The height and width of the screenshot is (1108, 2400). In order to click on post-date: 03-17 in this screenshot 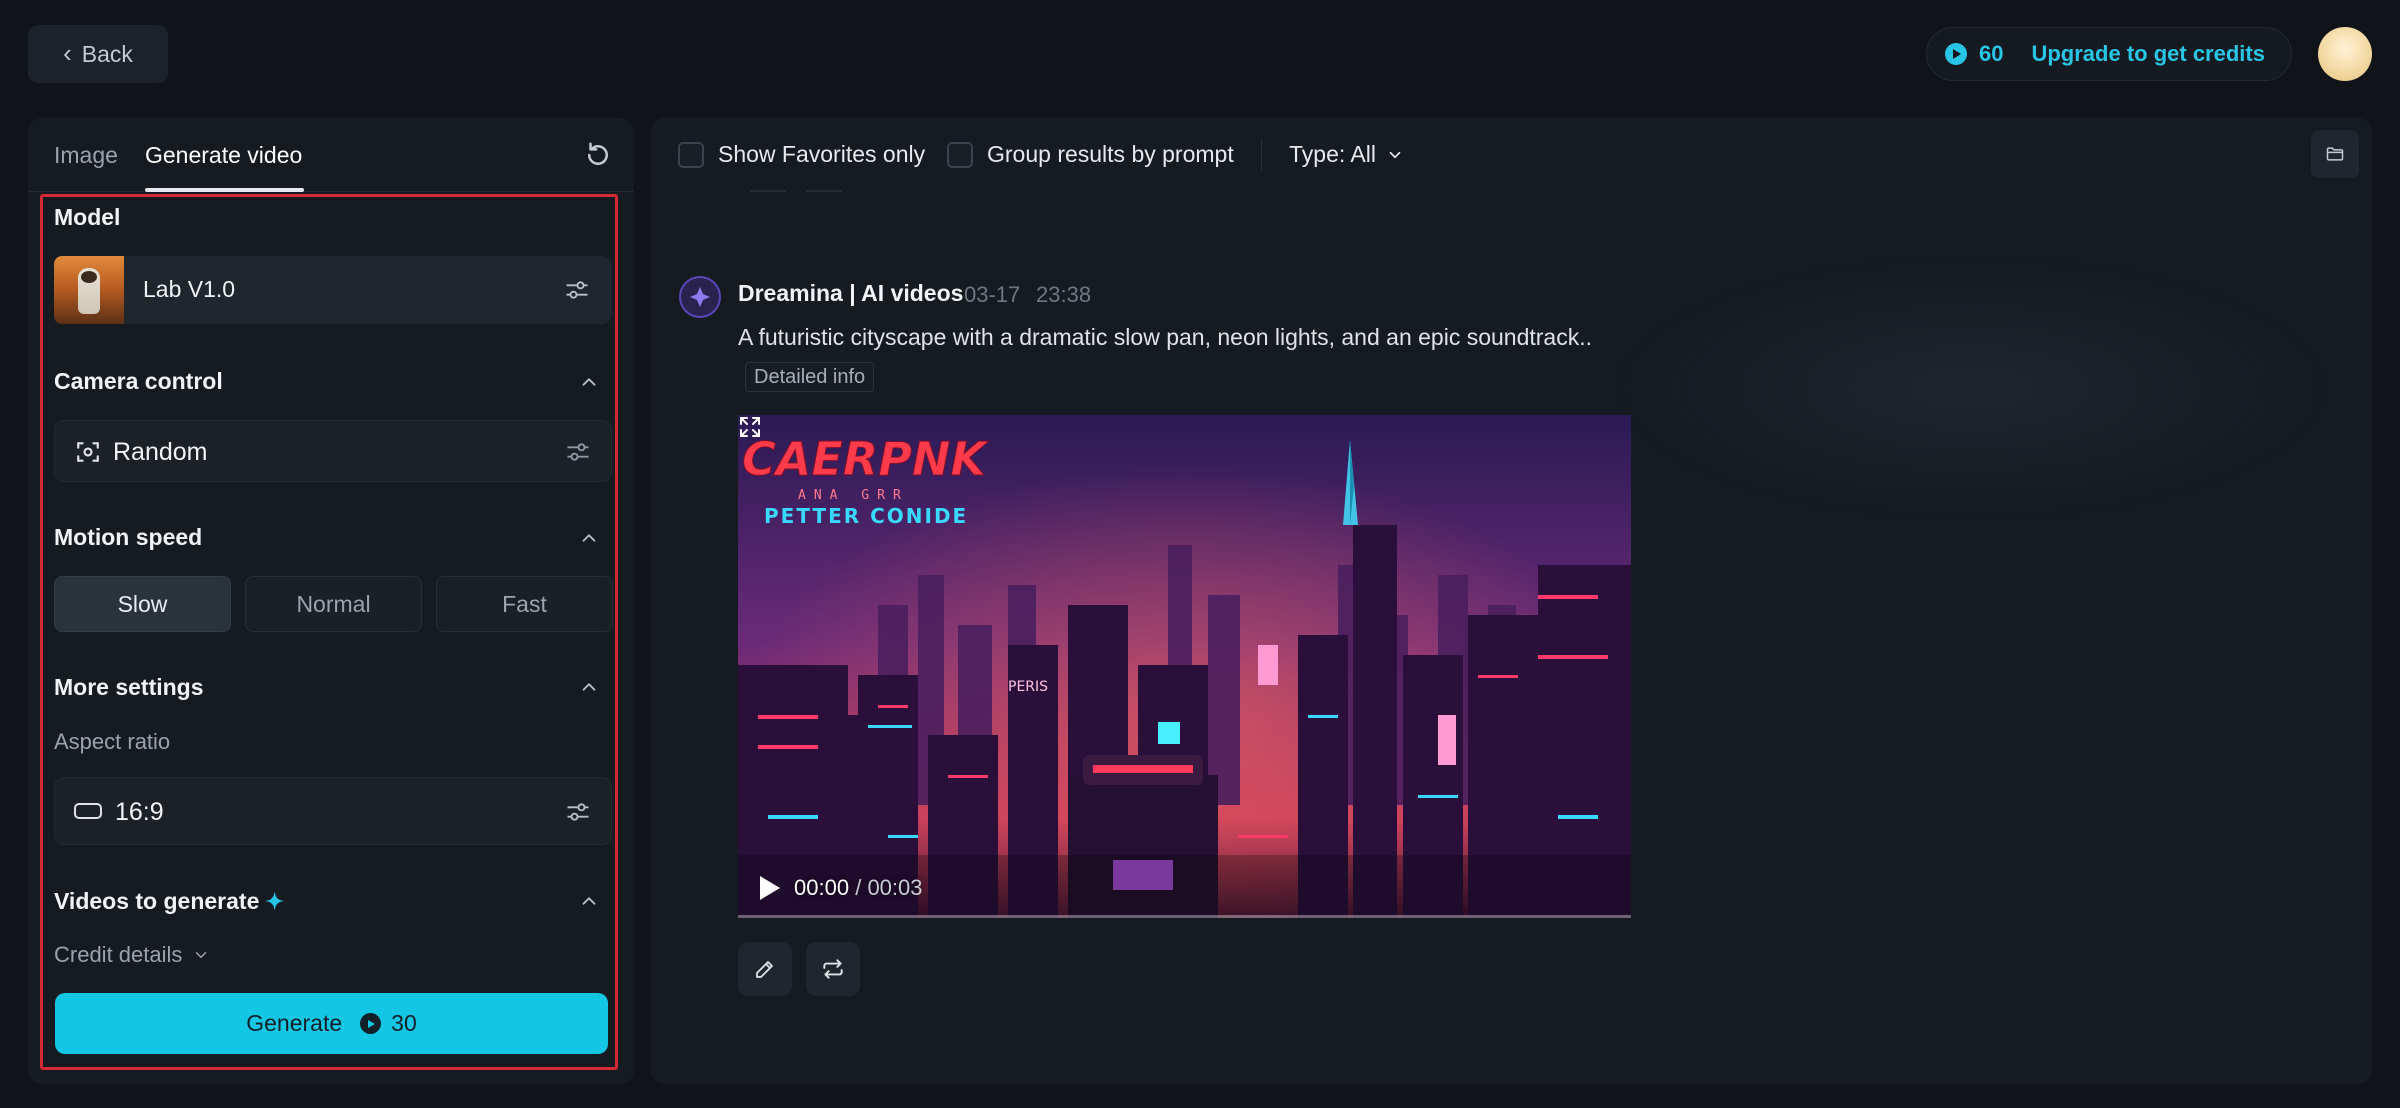, I will do `click(992, 294)`.